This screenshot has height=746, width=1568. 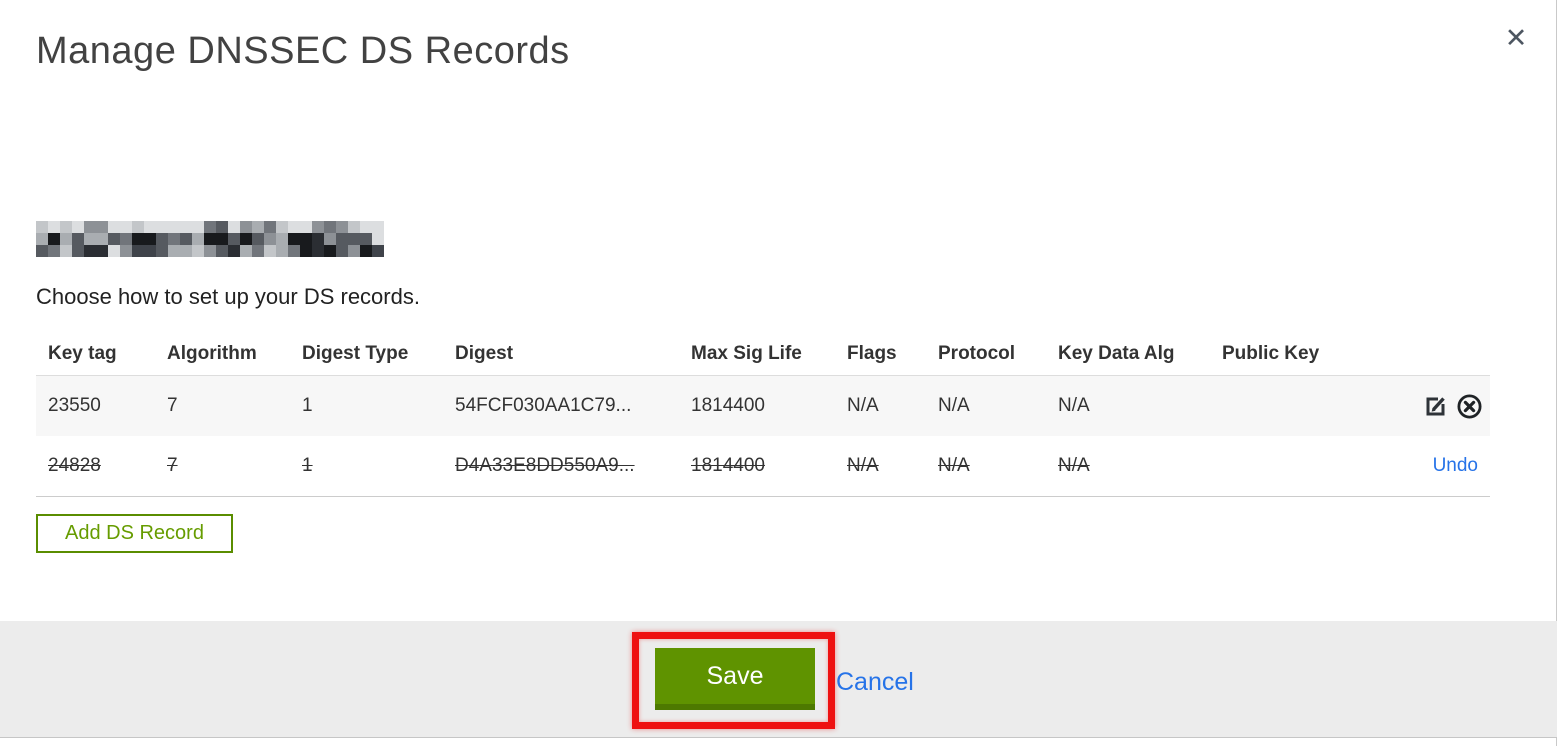 What do you see at coordinates (484, 353) in the screenshot?
I see `col-header-digest: Digest` at bounding box center [484, 353].